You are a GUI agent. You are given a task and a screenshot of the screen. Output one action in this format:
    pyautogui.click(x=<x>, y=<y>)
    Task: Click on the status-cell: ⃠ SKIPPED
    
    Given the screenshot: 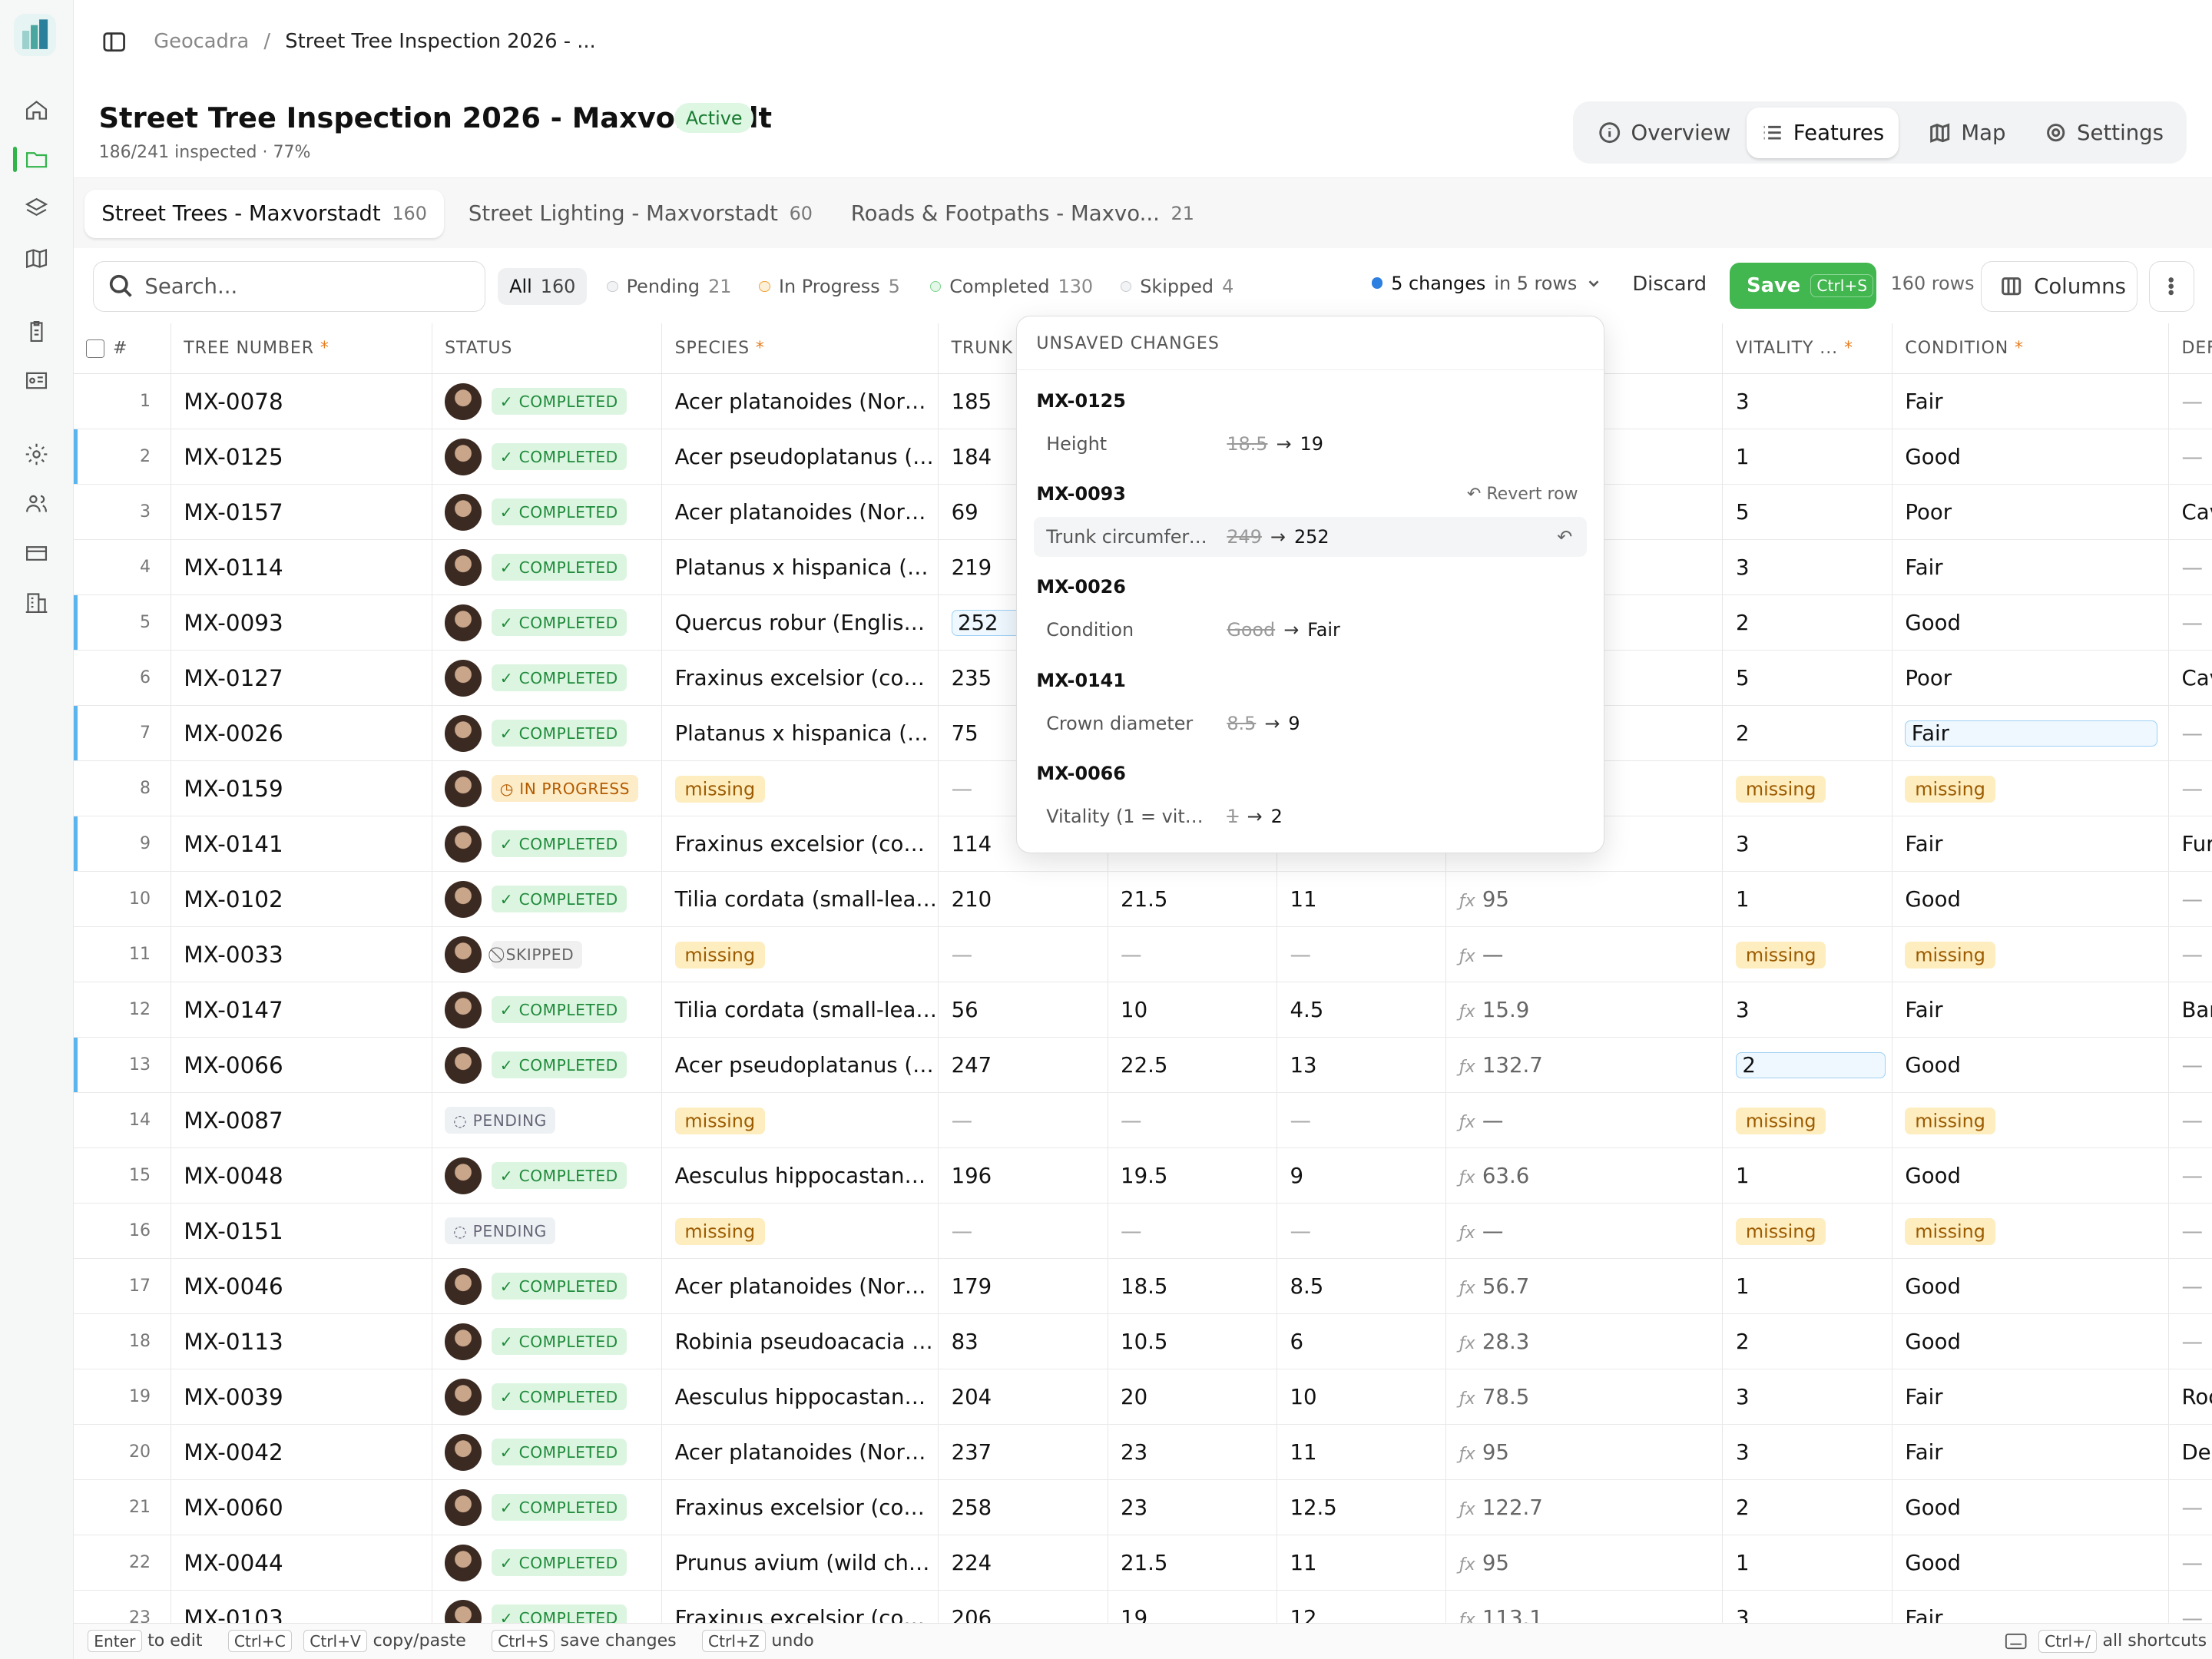 What is the action you would take?
    pyautogui.click(x=548, y=955)
    